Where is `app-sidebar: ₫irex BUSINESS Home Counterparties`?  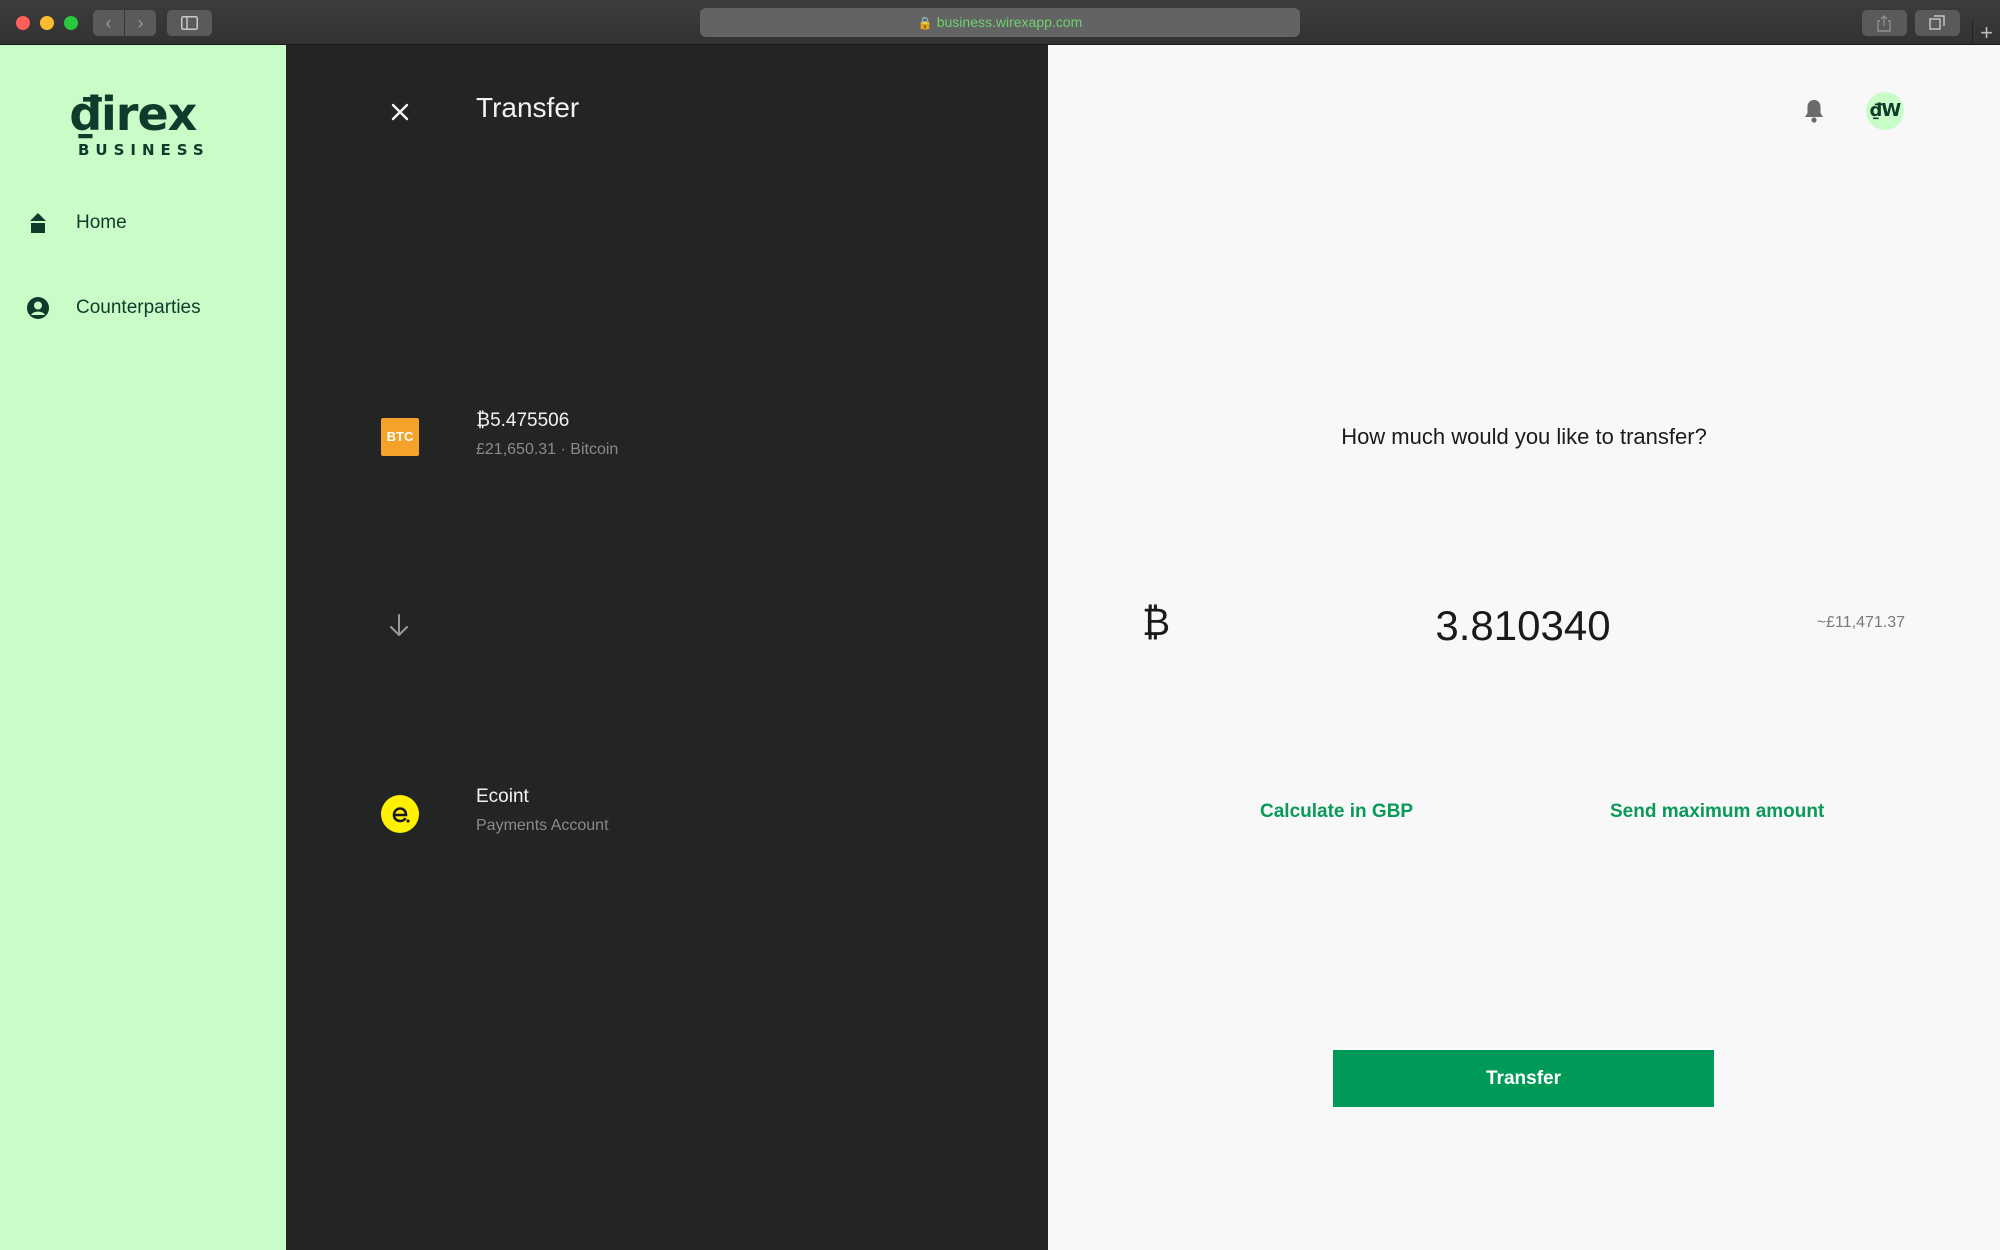
app-sidebar: ₫irex BUSINESS Home Counterparties is located at coordinates (143, 647).